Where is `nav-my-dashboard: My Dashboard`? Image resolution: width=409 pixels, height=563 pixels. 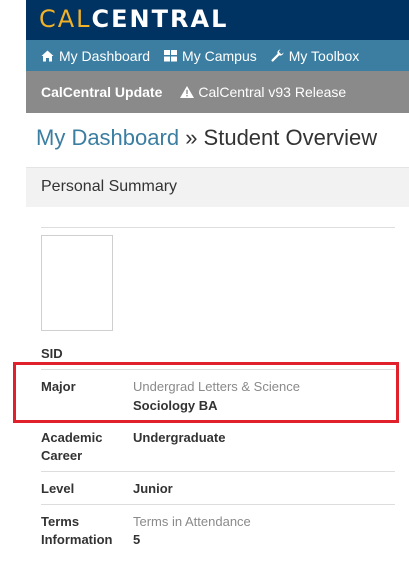 nav-my-dashboard: My Dashboard is located at coordinates (95, 56).